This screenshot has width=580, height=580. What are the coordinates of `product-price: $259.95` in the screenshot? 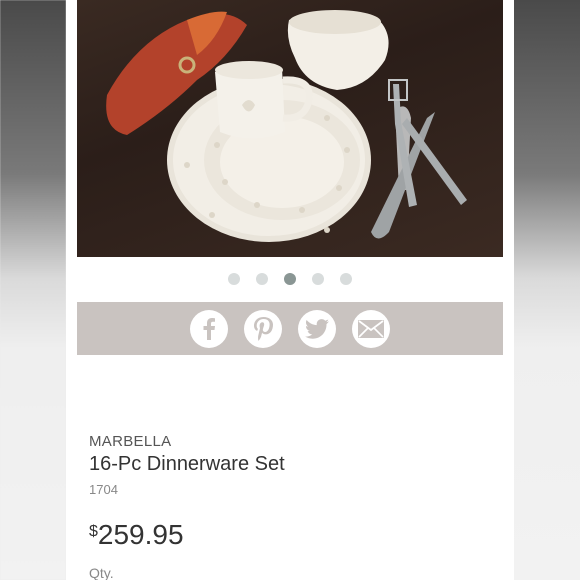 It's located at (136, 535).